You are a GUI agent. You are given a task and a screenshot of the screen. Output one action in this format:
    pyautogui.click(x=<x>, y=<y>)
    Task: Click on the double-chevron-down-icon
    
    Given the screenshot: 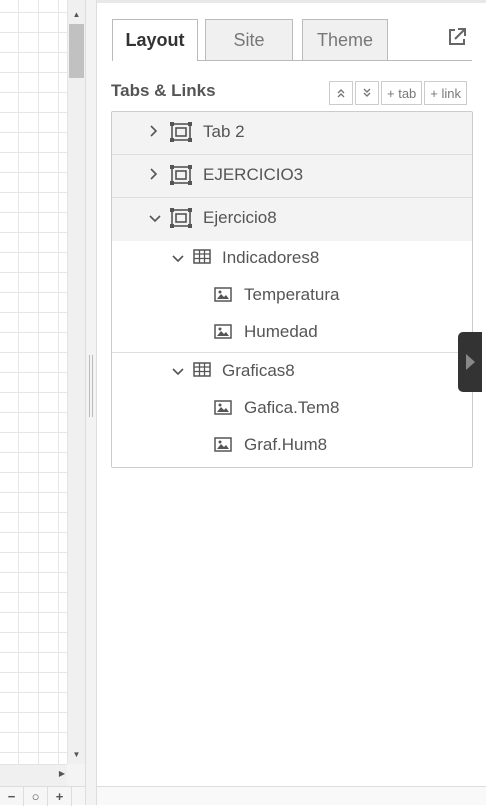 What is the action you would take?
    pyautogui.click(x=367, y=92)
    